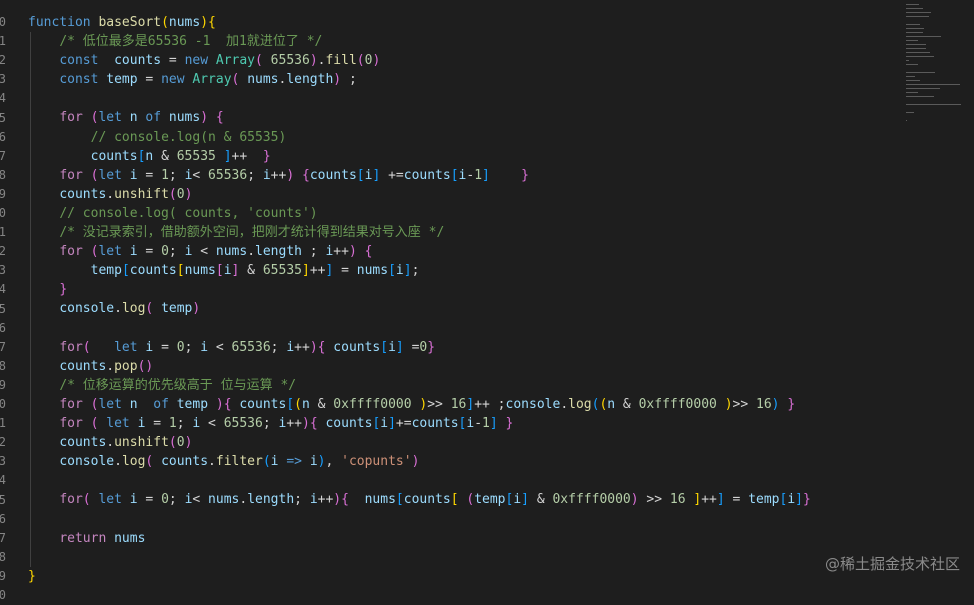 The image size is (974, 605). I want to click on code-token: new, so click(196, 61).